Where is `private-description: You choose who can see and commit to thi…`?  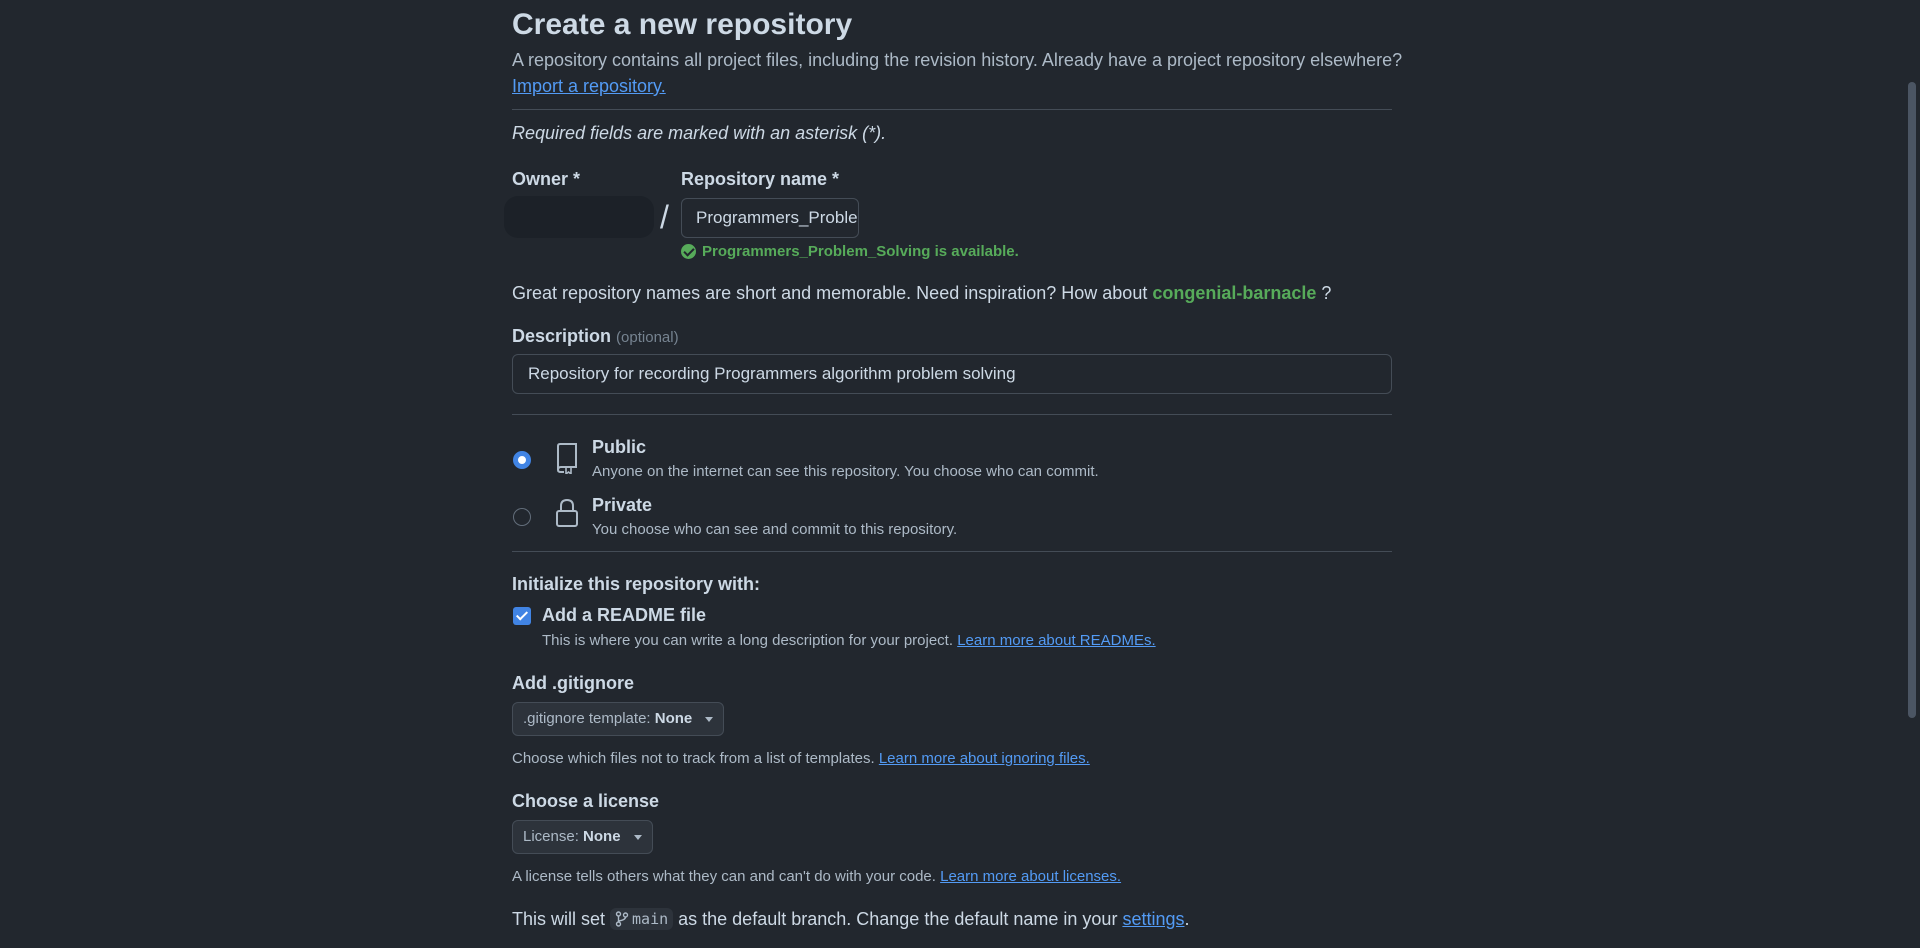
private-description: You choose who can see and commit to thi… is located at coordinates (775, 529).